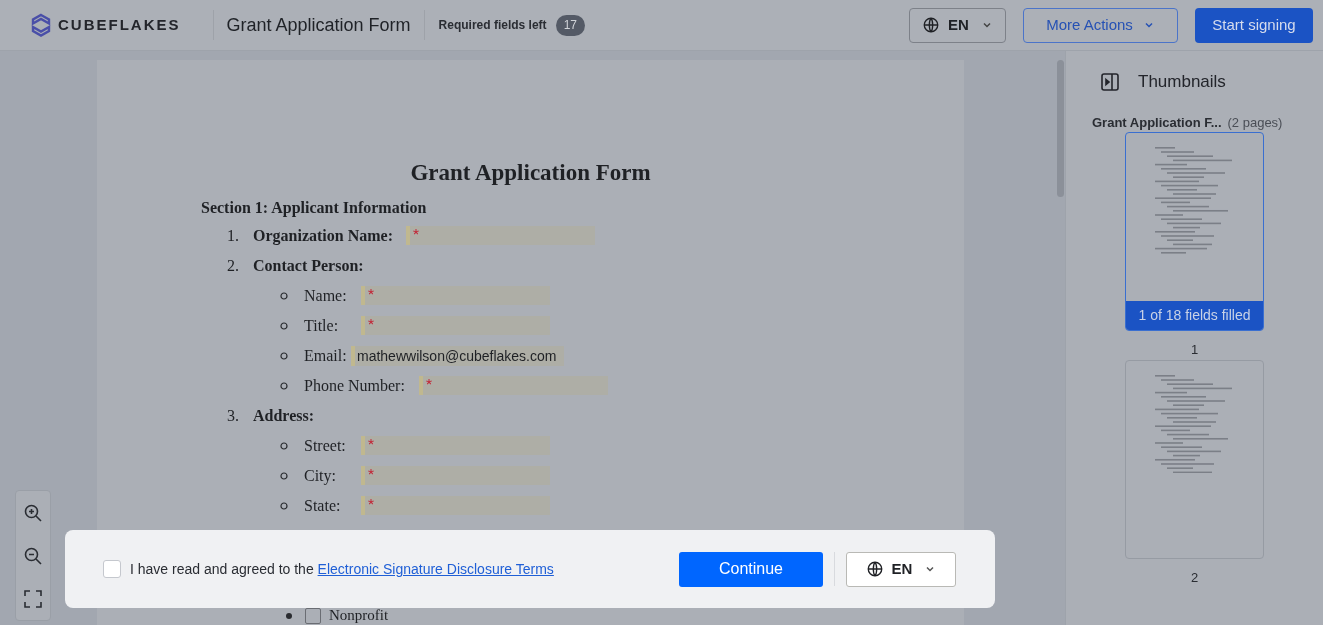 The image size is (1323, 625). I want to click on filled-input-field: mathewwilson@cubeflakes.com, so click(457, 355).